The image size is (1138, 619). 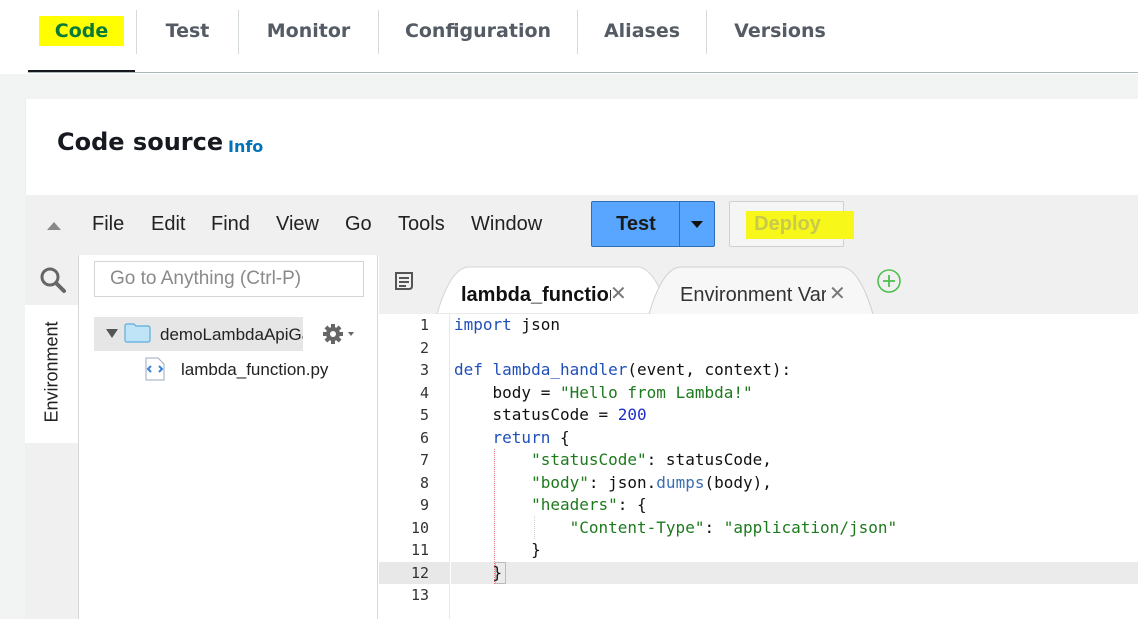 What do you see at coordinates (536, 295) in the screenshot?
I see `editor-tab-label: lambda_function` at bounding box center [536, 295].